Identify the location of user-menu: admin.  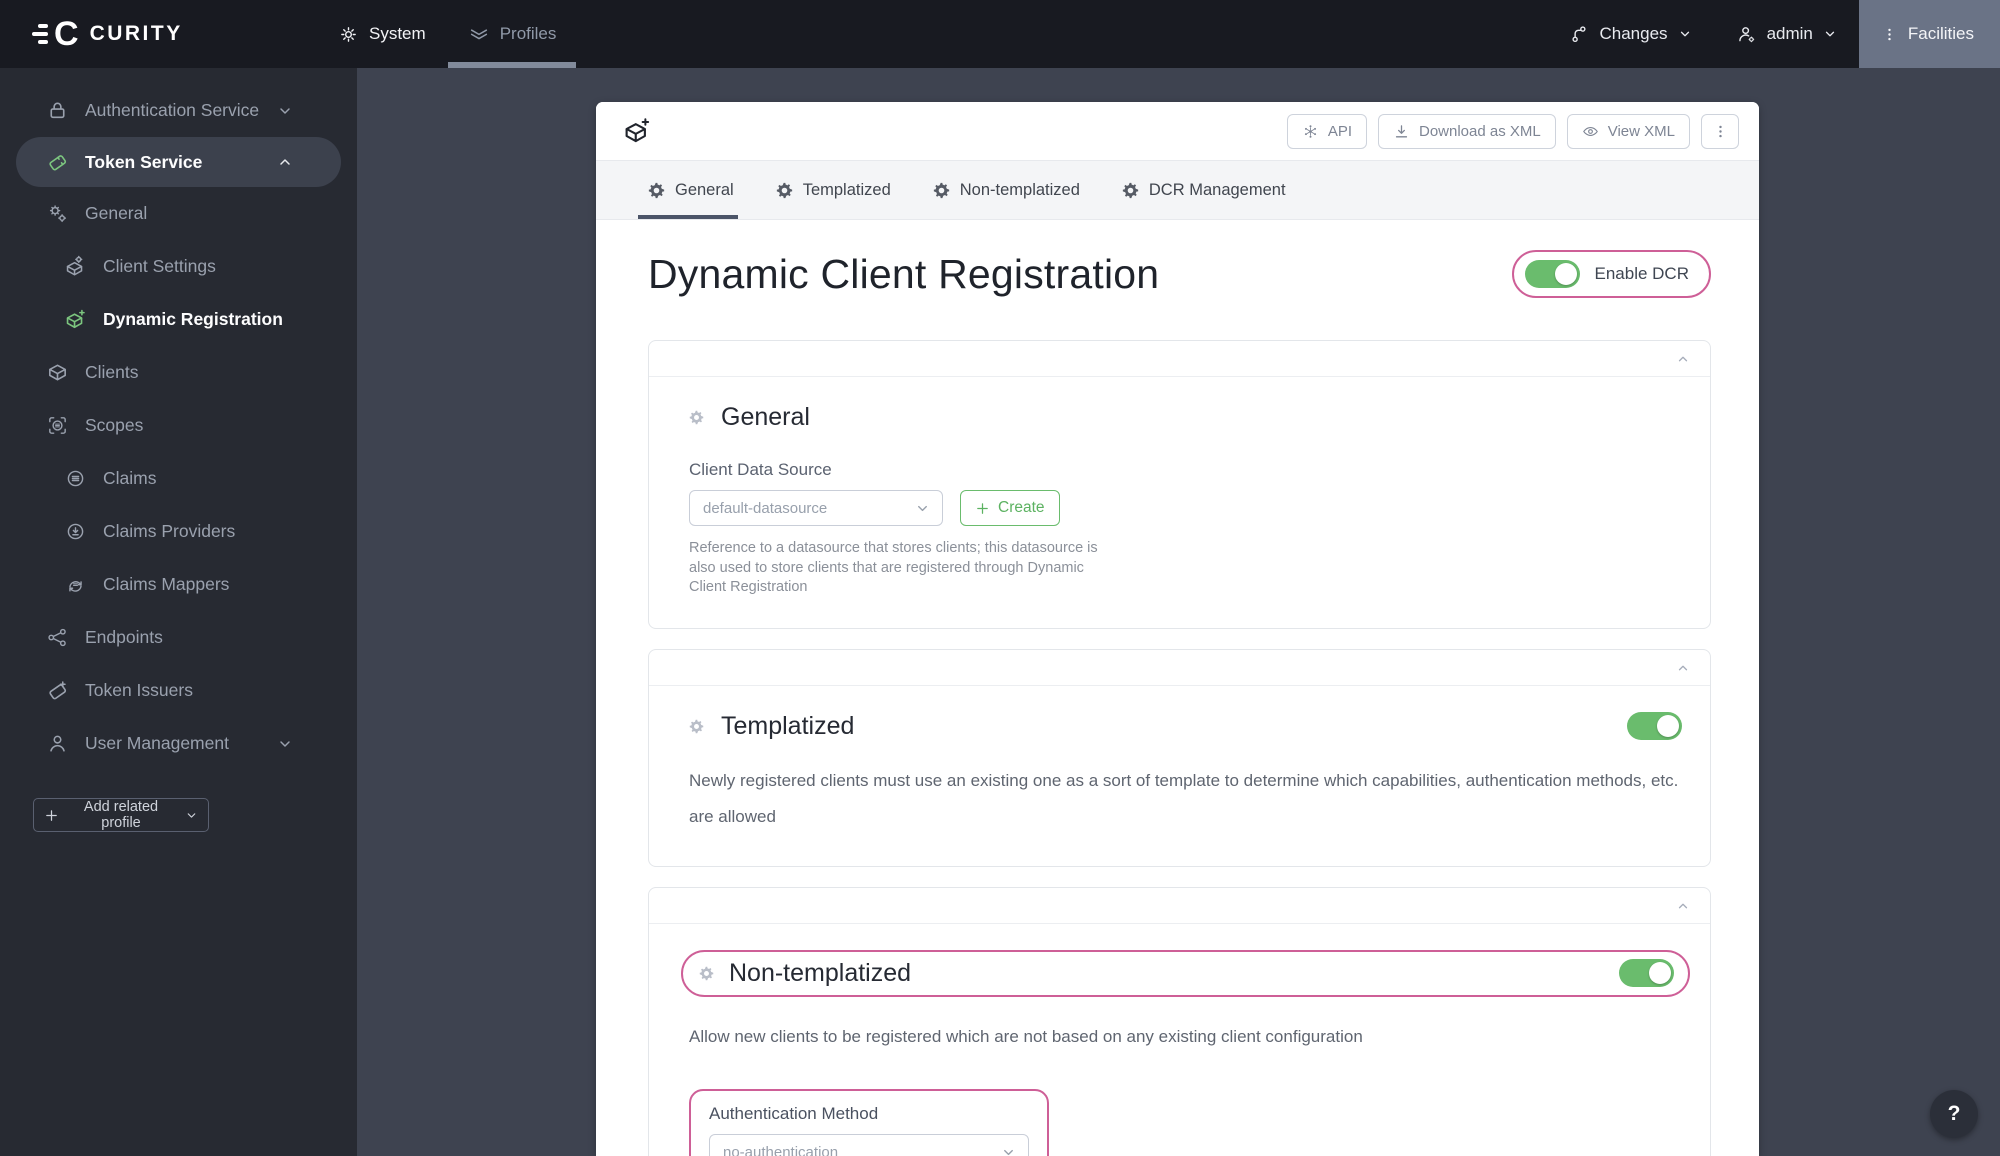
(1786, 34).